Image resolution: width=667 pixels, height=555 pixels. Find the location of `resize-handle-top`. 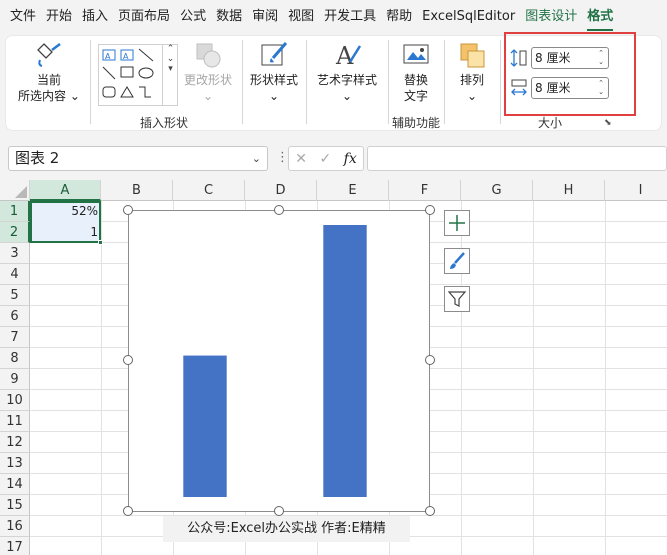

resize-handle-top is located at coordinates (279, 210).